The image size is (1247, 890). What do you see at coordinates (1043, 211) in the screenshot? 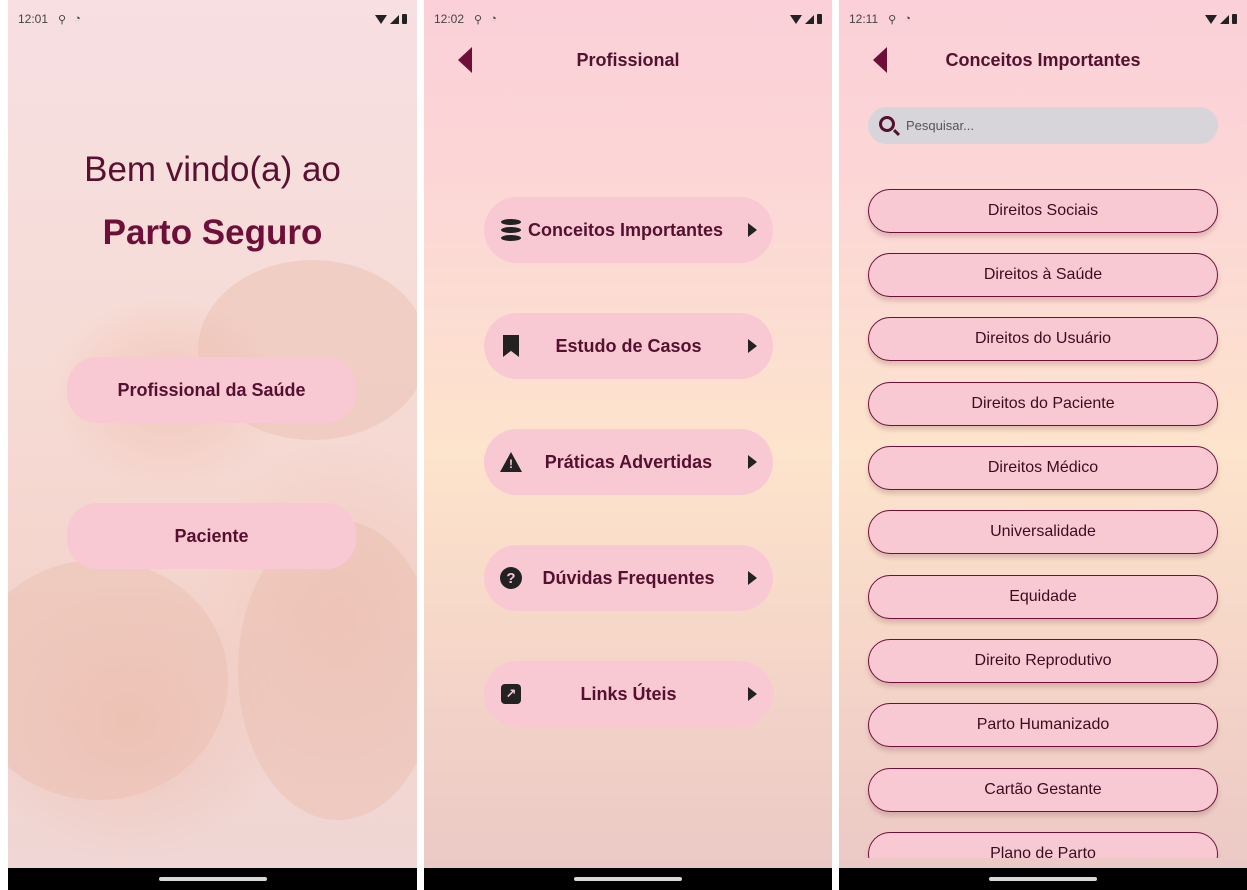
I see `list-item: Direitos Sociais` at bounding box center [1043, 211].